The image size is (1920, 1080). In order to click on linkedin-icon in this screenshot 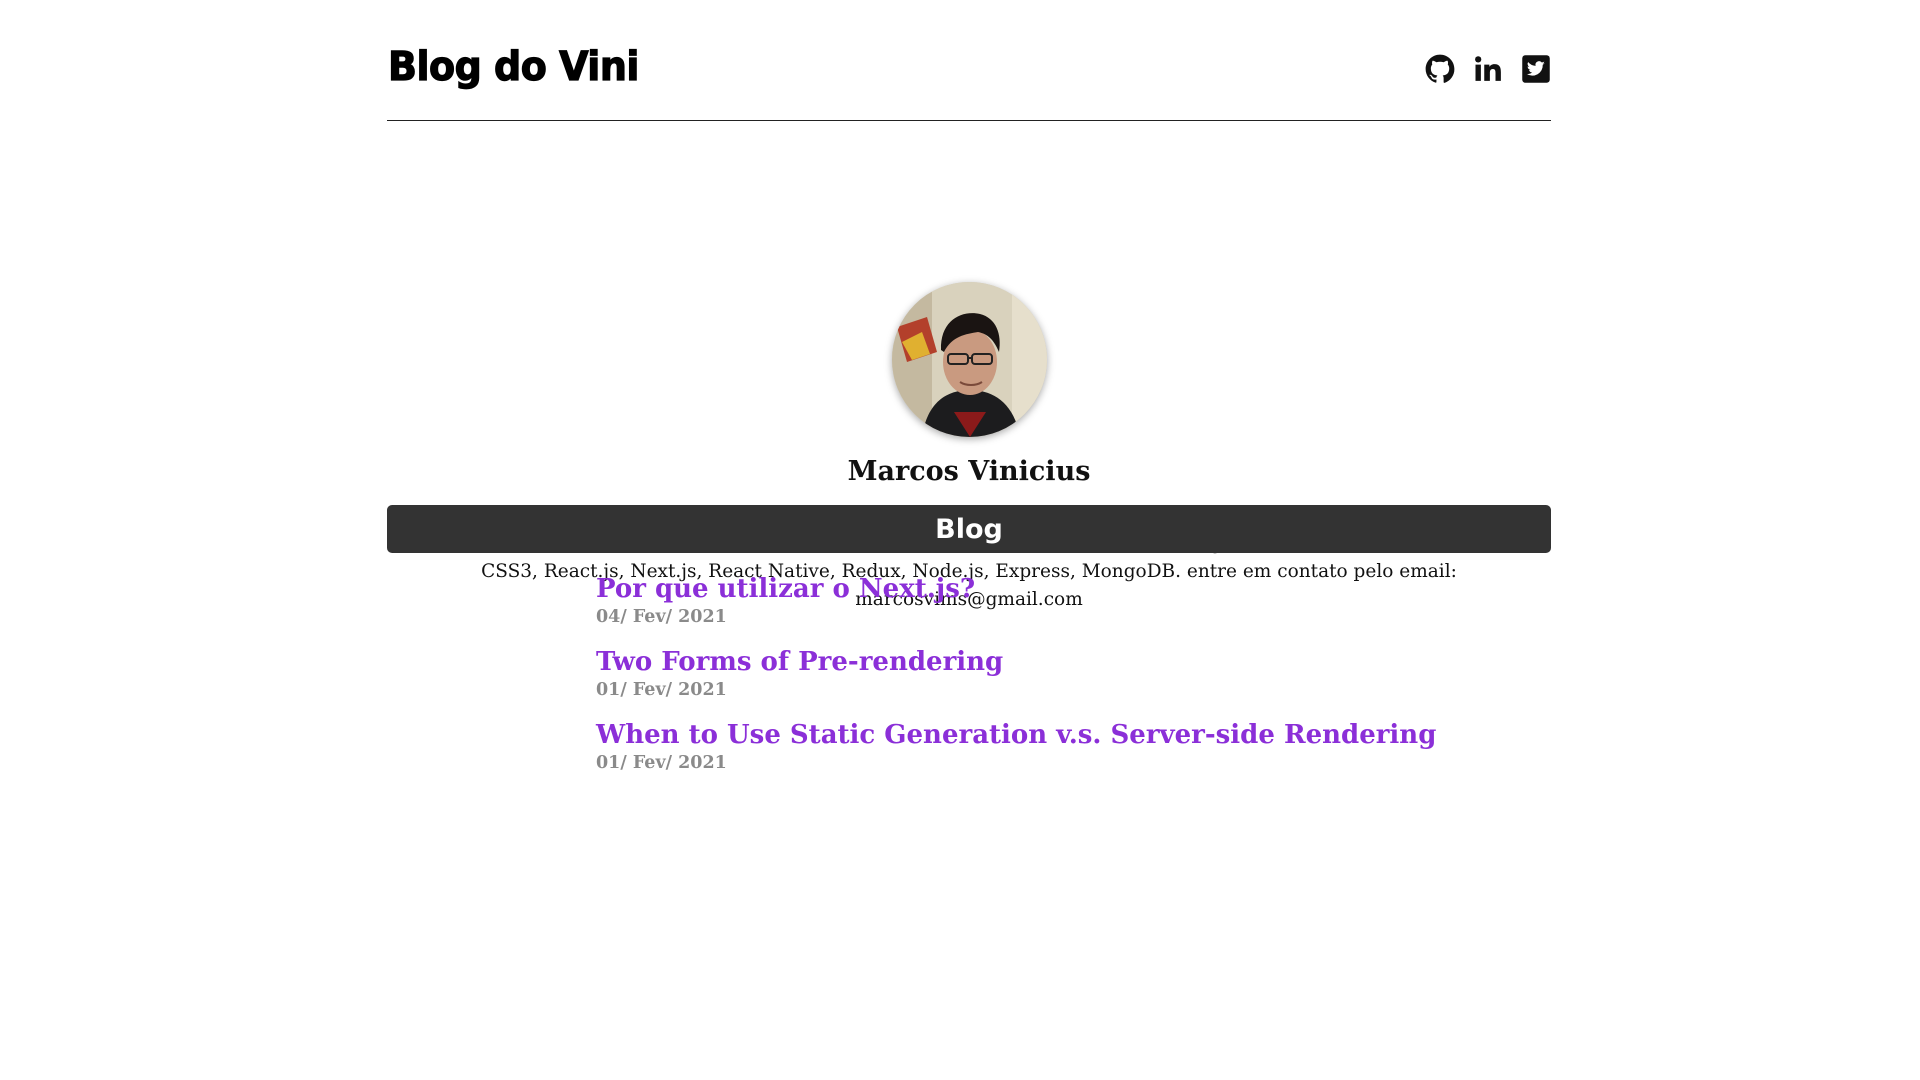, I will do `click(1488, 68)`.